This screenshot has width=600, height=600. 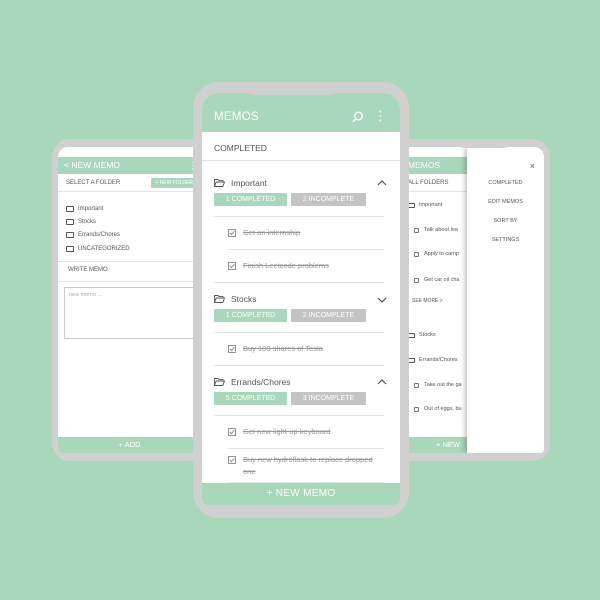 I want to click on memo-item: Talk about lea, so click(x=436, y=230).